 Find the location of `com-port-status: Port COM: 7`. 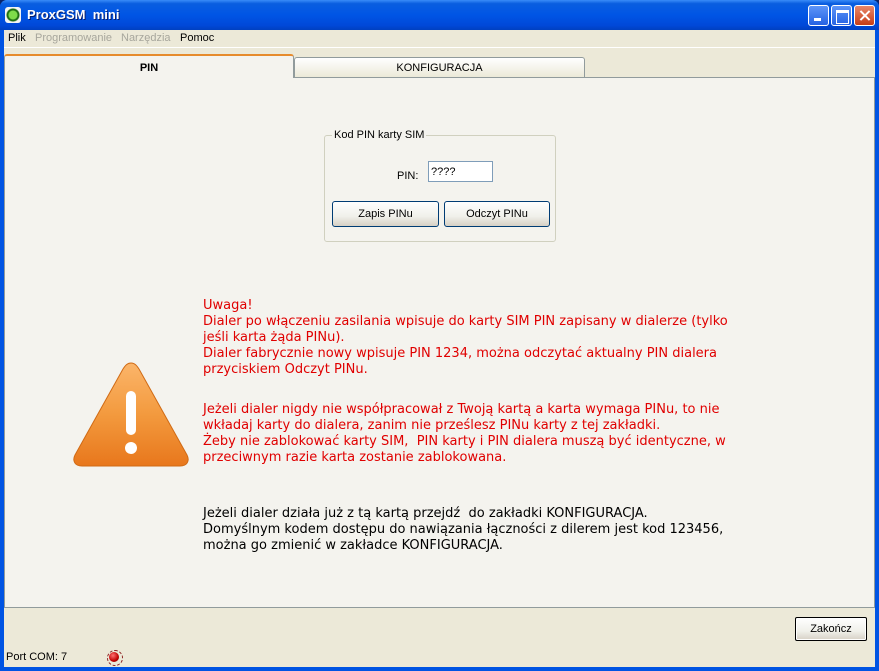

com-port-status: Port COM: 7 is located at coordinates (37, 657).